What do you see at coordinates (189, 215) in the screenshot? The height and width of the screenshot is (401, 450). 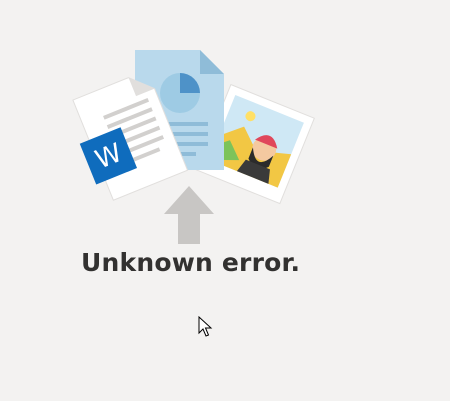 I see `upload-arrow-icon` at bounding box center [189, 215].